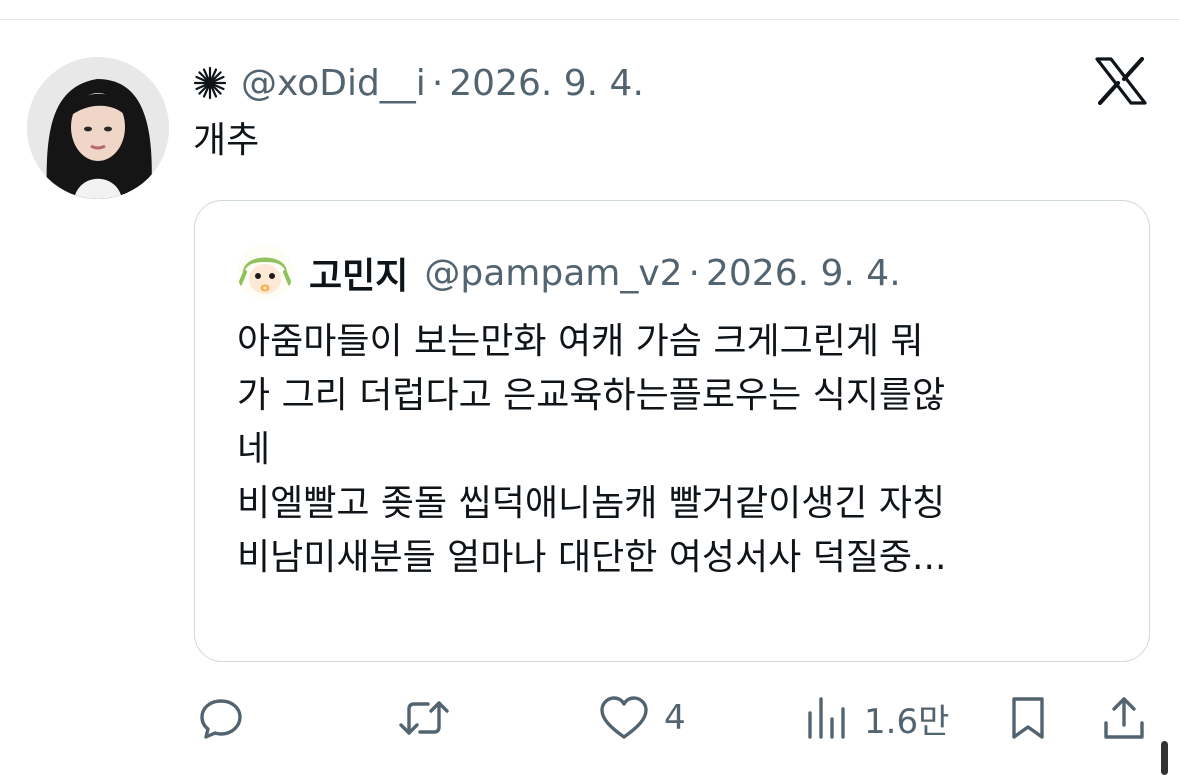 The width and height of the screenshot is (1179, 775). I want to click on author-handle: @xoDid__i, so click(333, 83).